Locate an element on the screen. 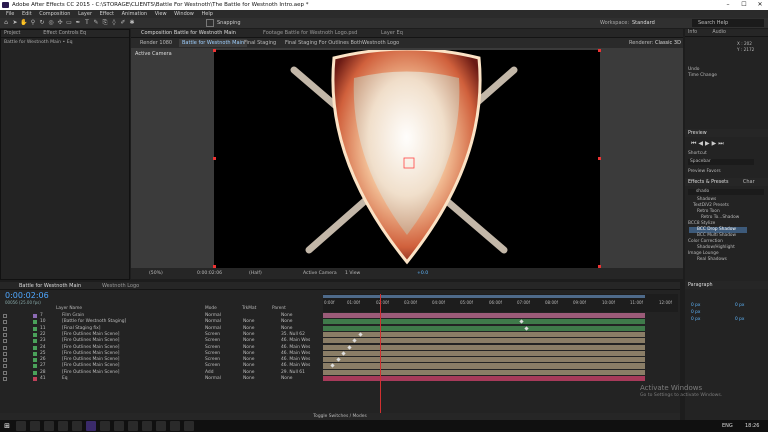 This screenshot has width=768, height=432. layer-row: 11 [Final Staging fix] Normal None None is located at coordinates (161, 329).